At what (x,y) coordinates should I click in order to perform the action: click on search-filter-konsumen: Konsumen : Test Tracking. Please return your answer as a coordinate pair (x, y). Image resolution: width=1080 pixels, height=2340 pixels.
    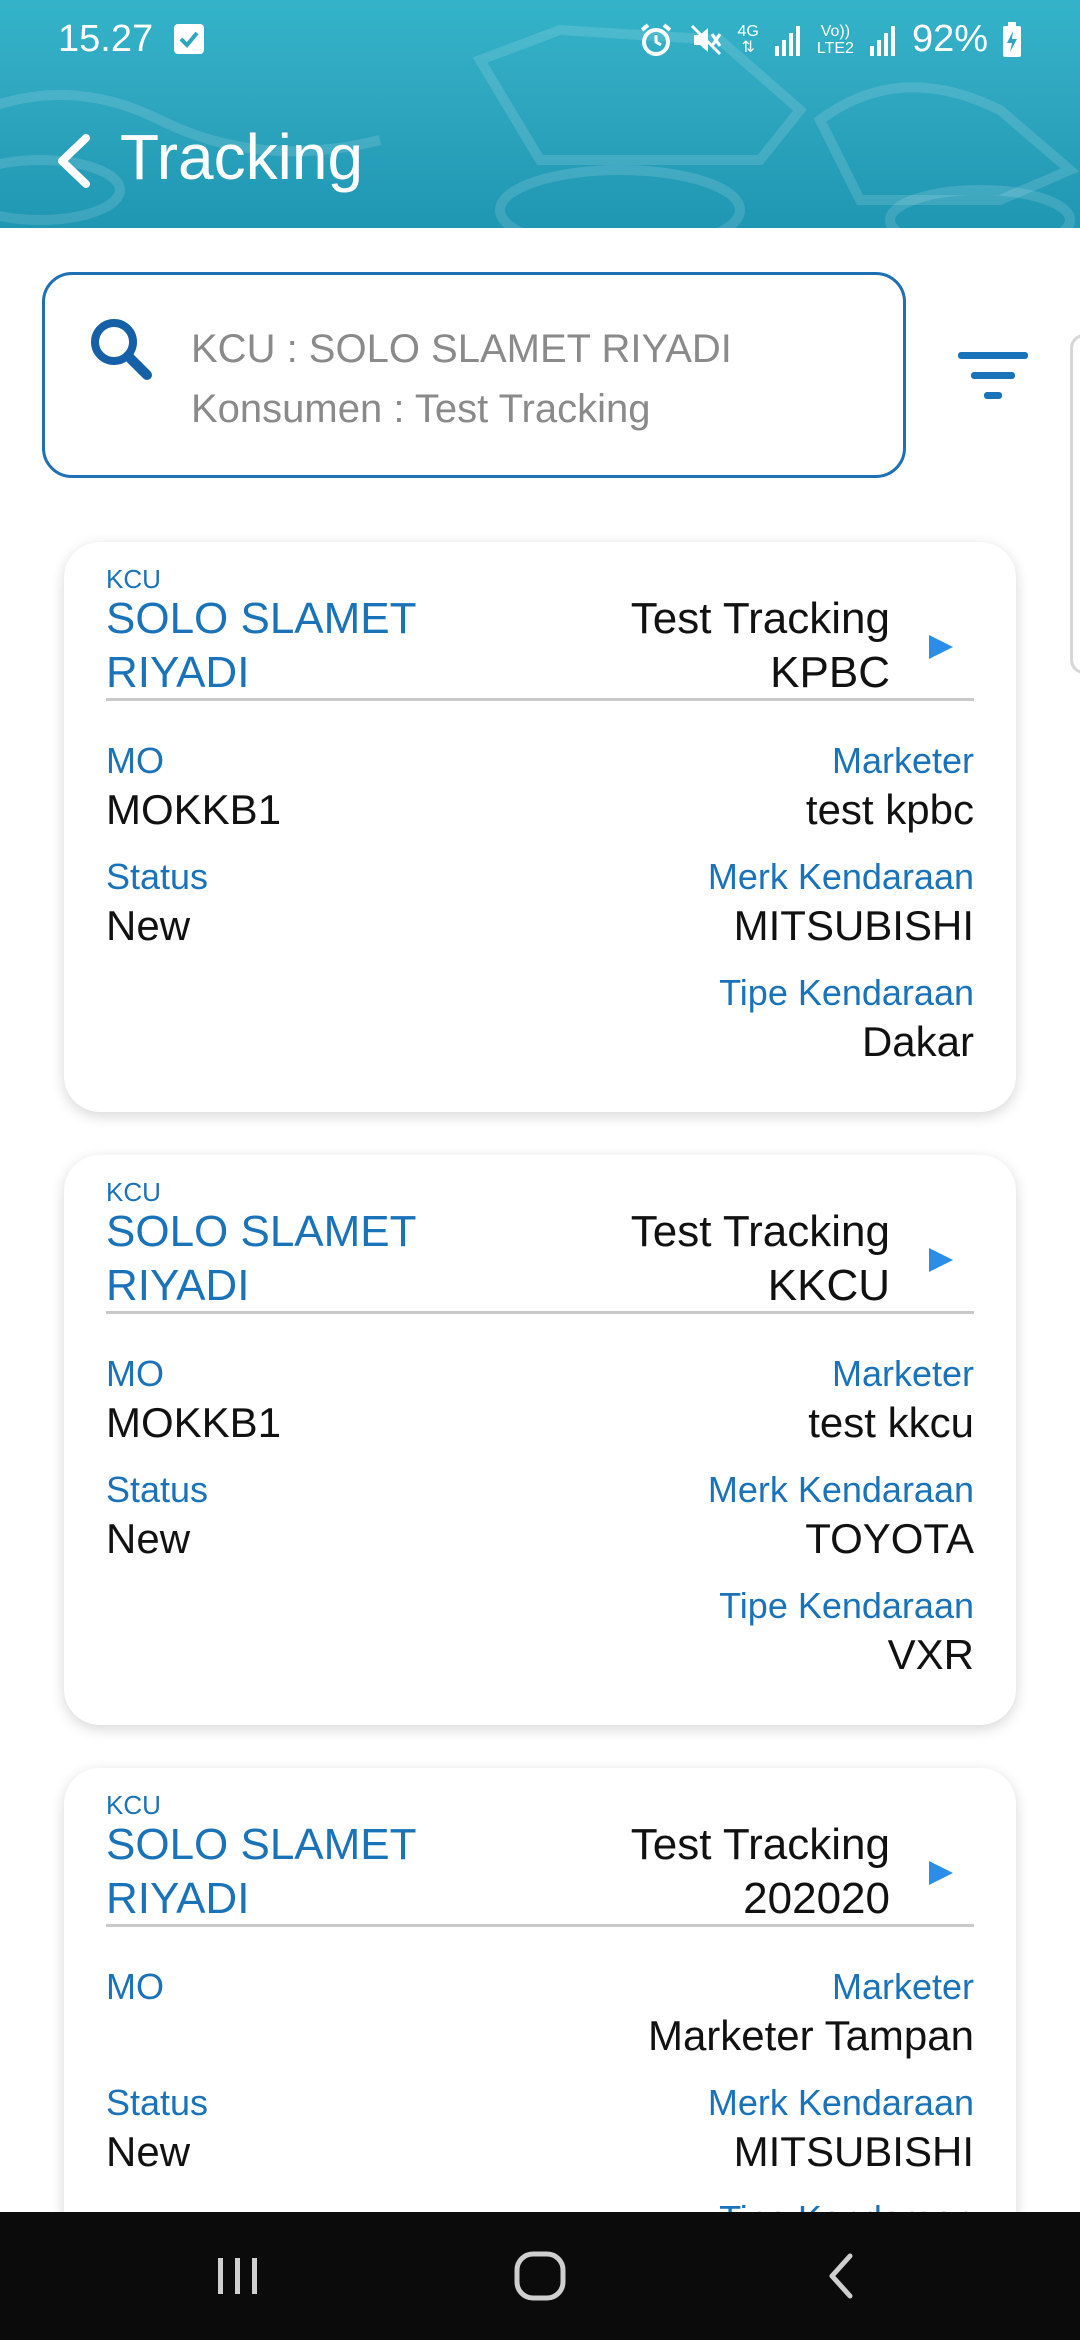
    Looking at the image, I should click on (421, 409).